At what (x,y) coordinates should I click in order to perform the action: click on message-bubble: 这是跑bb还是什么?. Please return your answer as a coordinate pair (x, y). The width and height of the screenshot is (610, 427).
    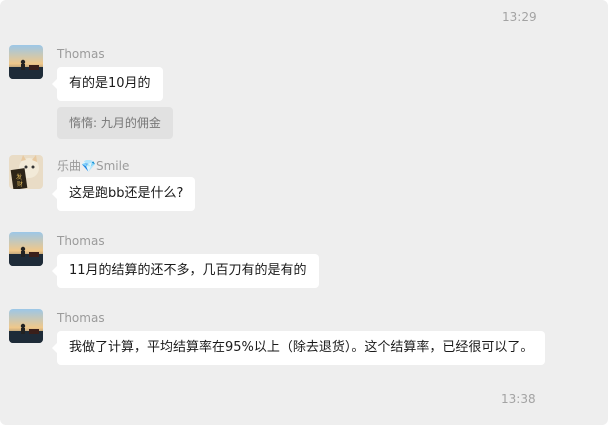
    Looking at the image, I should click on (123, 194).